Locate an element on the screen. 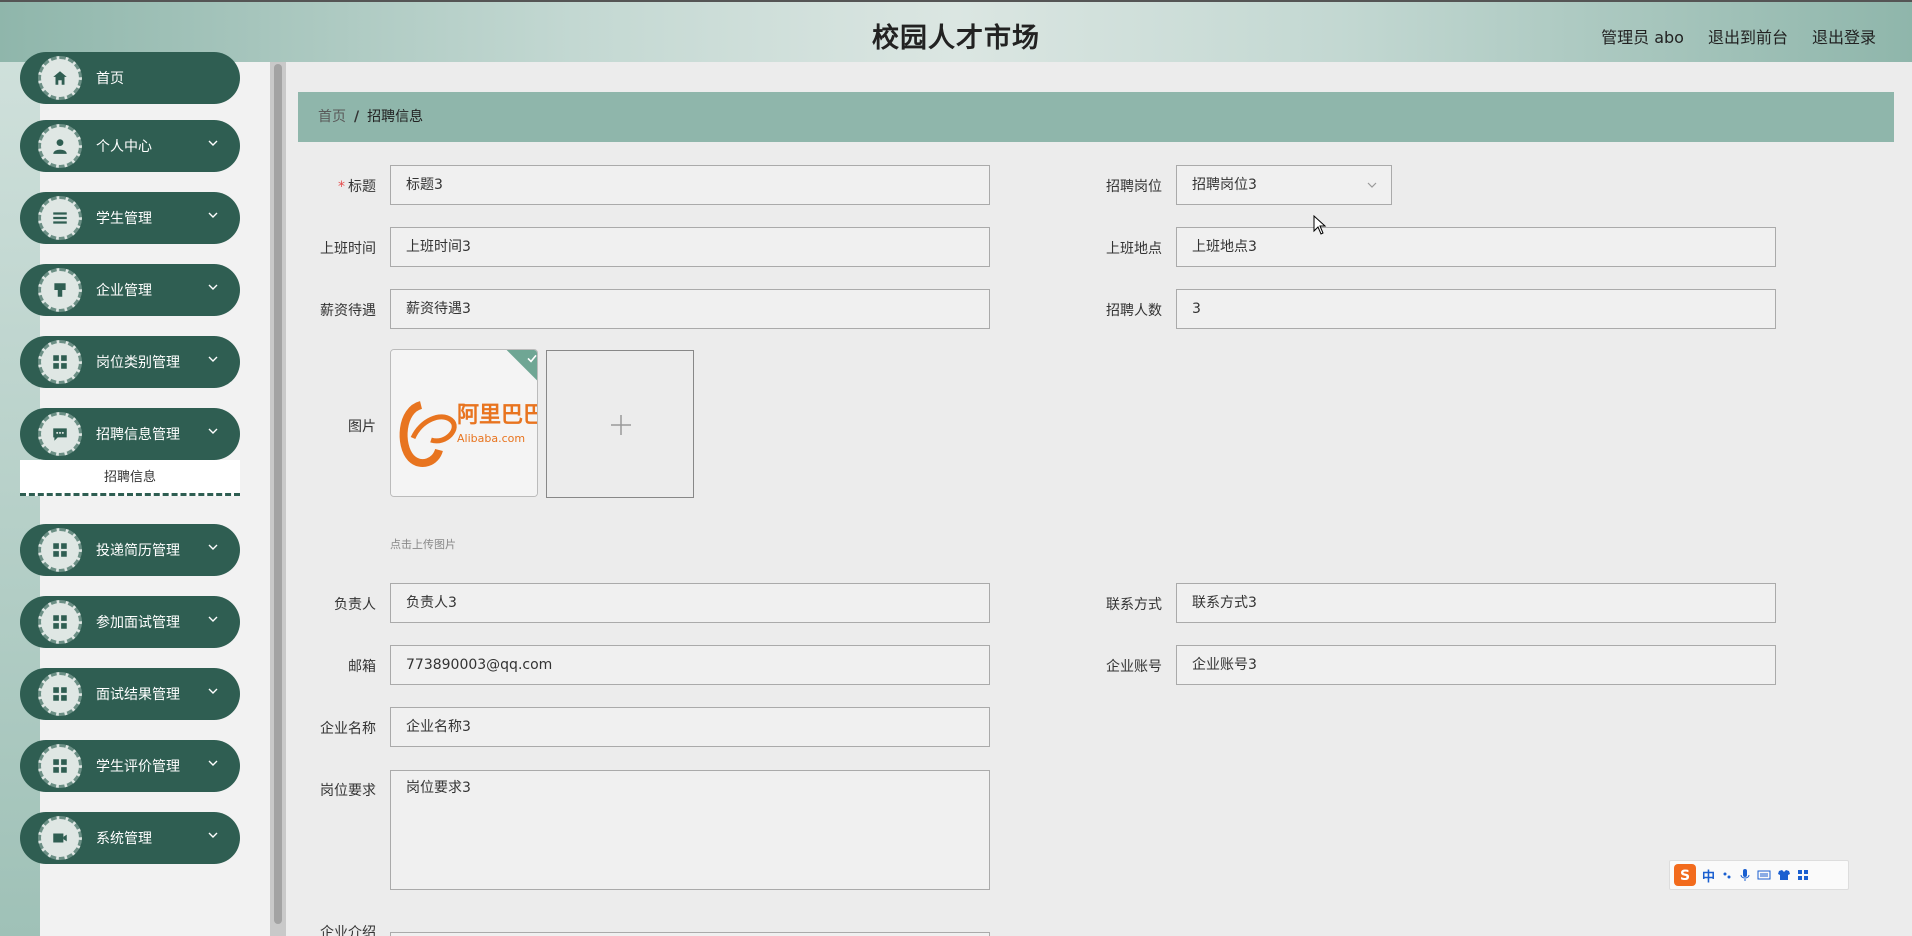  sidebar-item-system: 系统管理 is located at coordinates (130, 838).